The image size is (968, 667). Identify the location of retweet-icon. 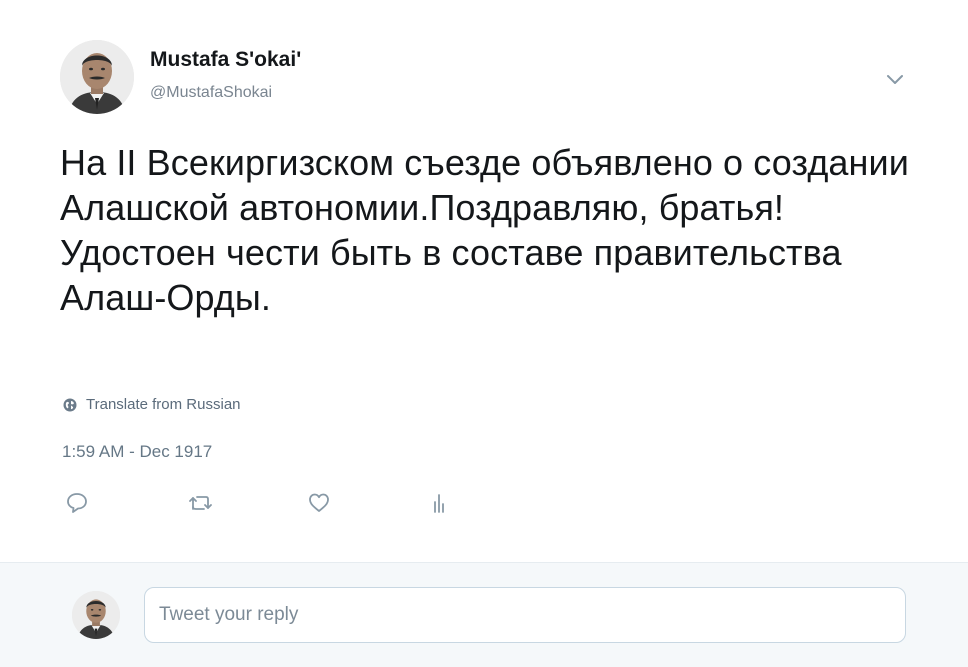
(201, 505).